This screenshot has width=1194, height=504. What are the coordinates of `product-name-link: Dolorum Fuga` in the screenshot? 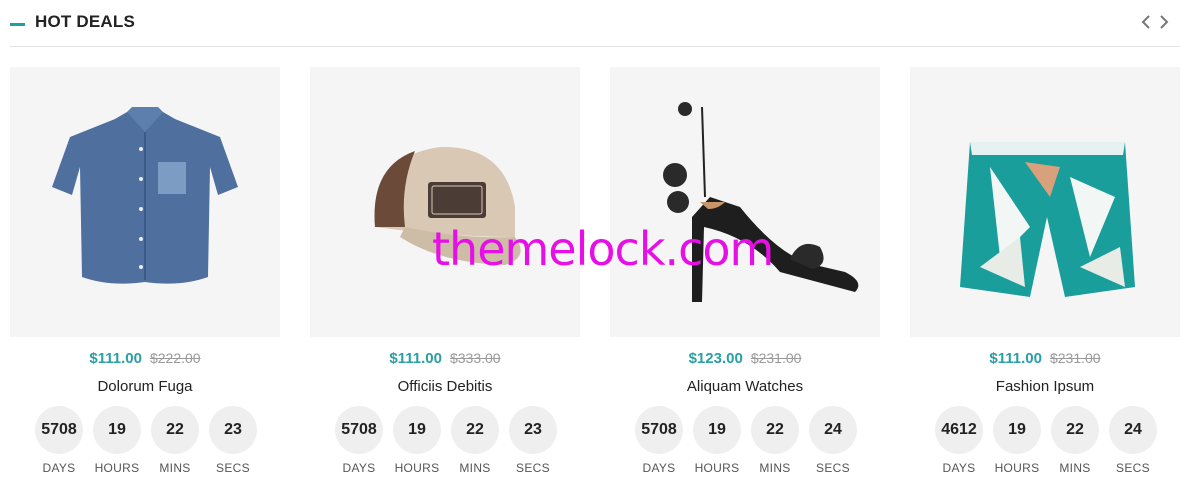 It's located at (145, 386).